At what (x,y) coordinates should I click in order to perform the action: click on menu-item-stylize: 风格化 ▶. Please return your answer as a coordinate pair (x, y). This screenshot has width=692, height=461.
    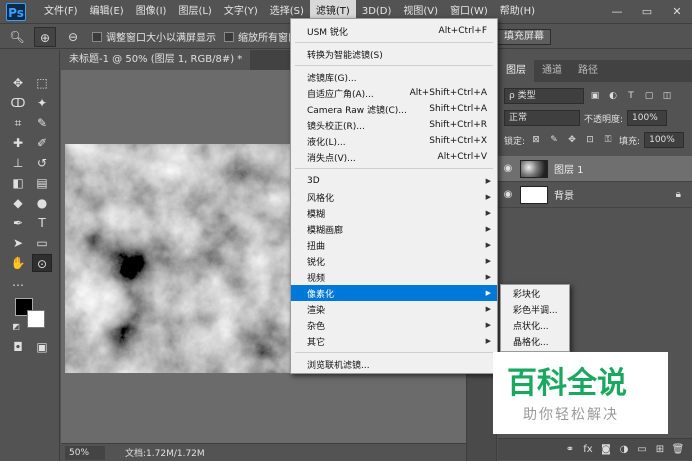
    Looking at the image, I should click on (394, 197).